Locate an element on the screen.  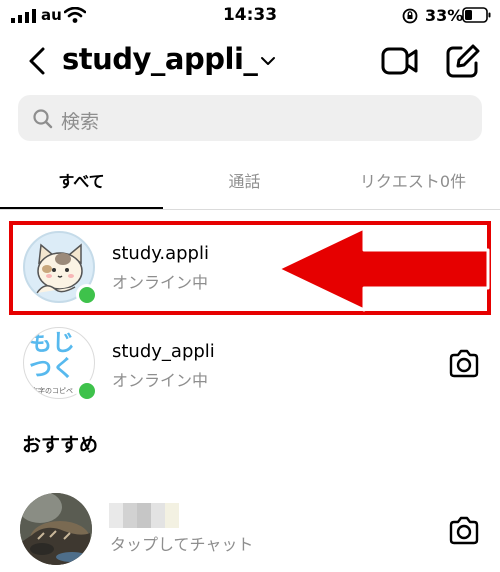
status-bar: au 14:33 33% is located at coordinates (250, 15).